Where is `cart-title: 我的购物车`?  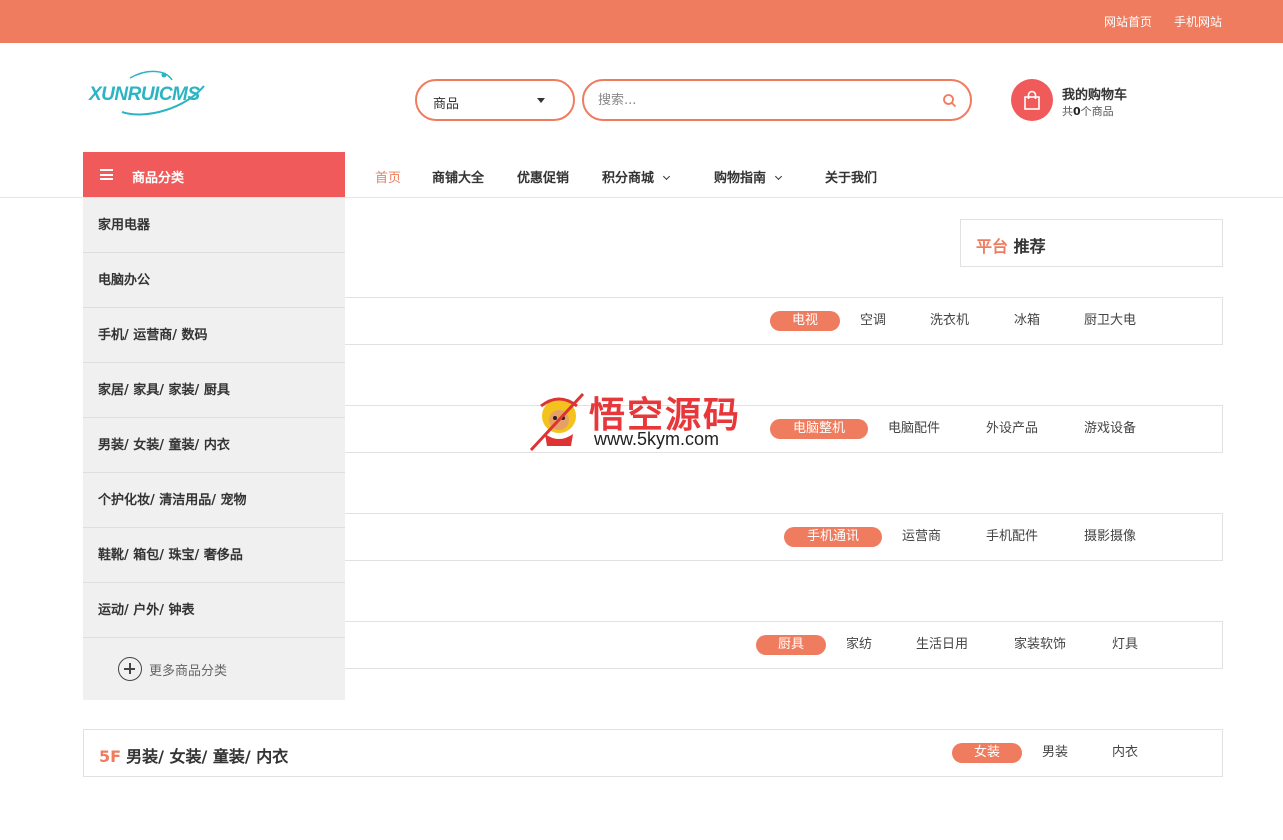 cart-title: 我的购物车 is located at coordinates (1094, 93).